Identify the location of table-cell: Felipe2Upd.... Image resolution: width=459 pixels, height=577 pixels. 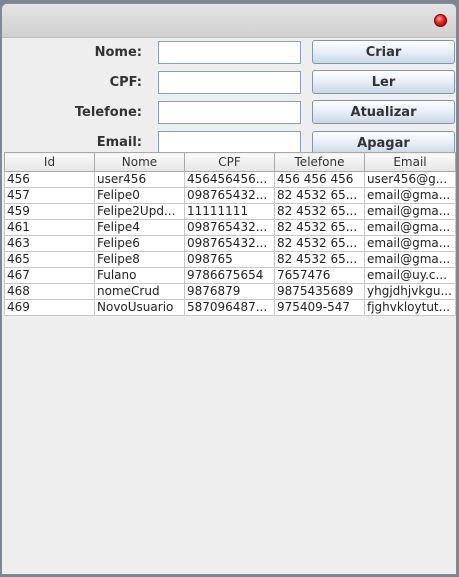
(139, 211).